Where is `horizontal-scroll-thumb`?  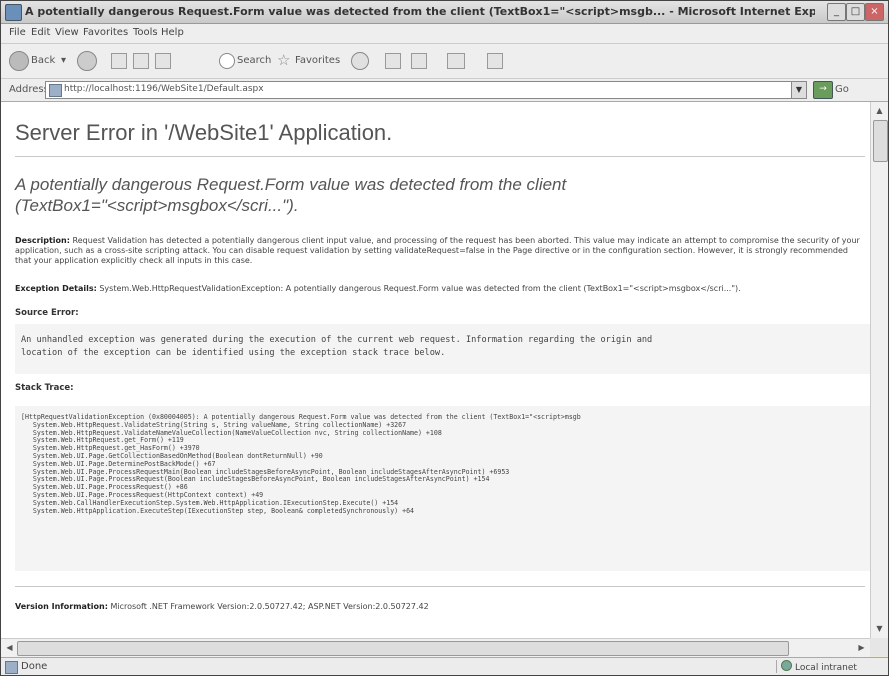
horizontal-scroll-thumb is located at coordinates (403, 648).